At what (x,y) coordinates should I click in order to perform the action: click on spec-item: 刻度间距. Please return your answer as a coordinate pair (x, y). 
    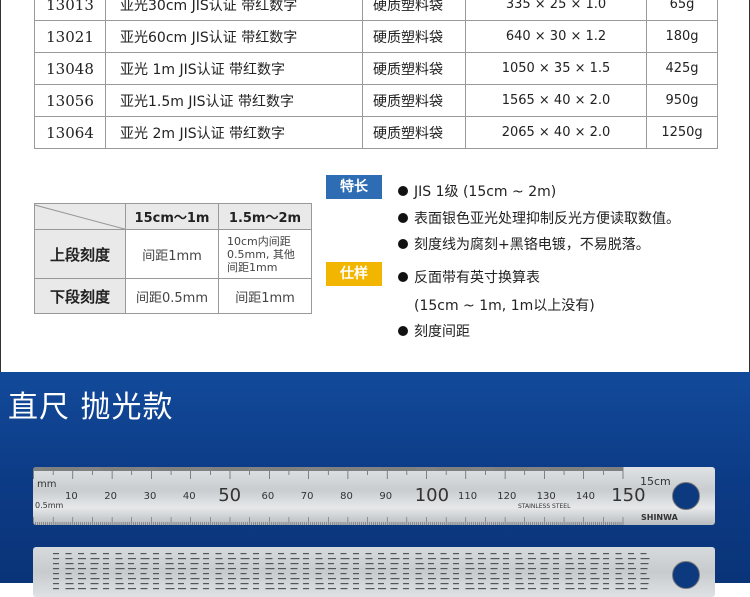
    Looking at the image, I should click on (434, 331).